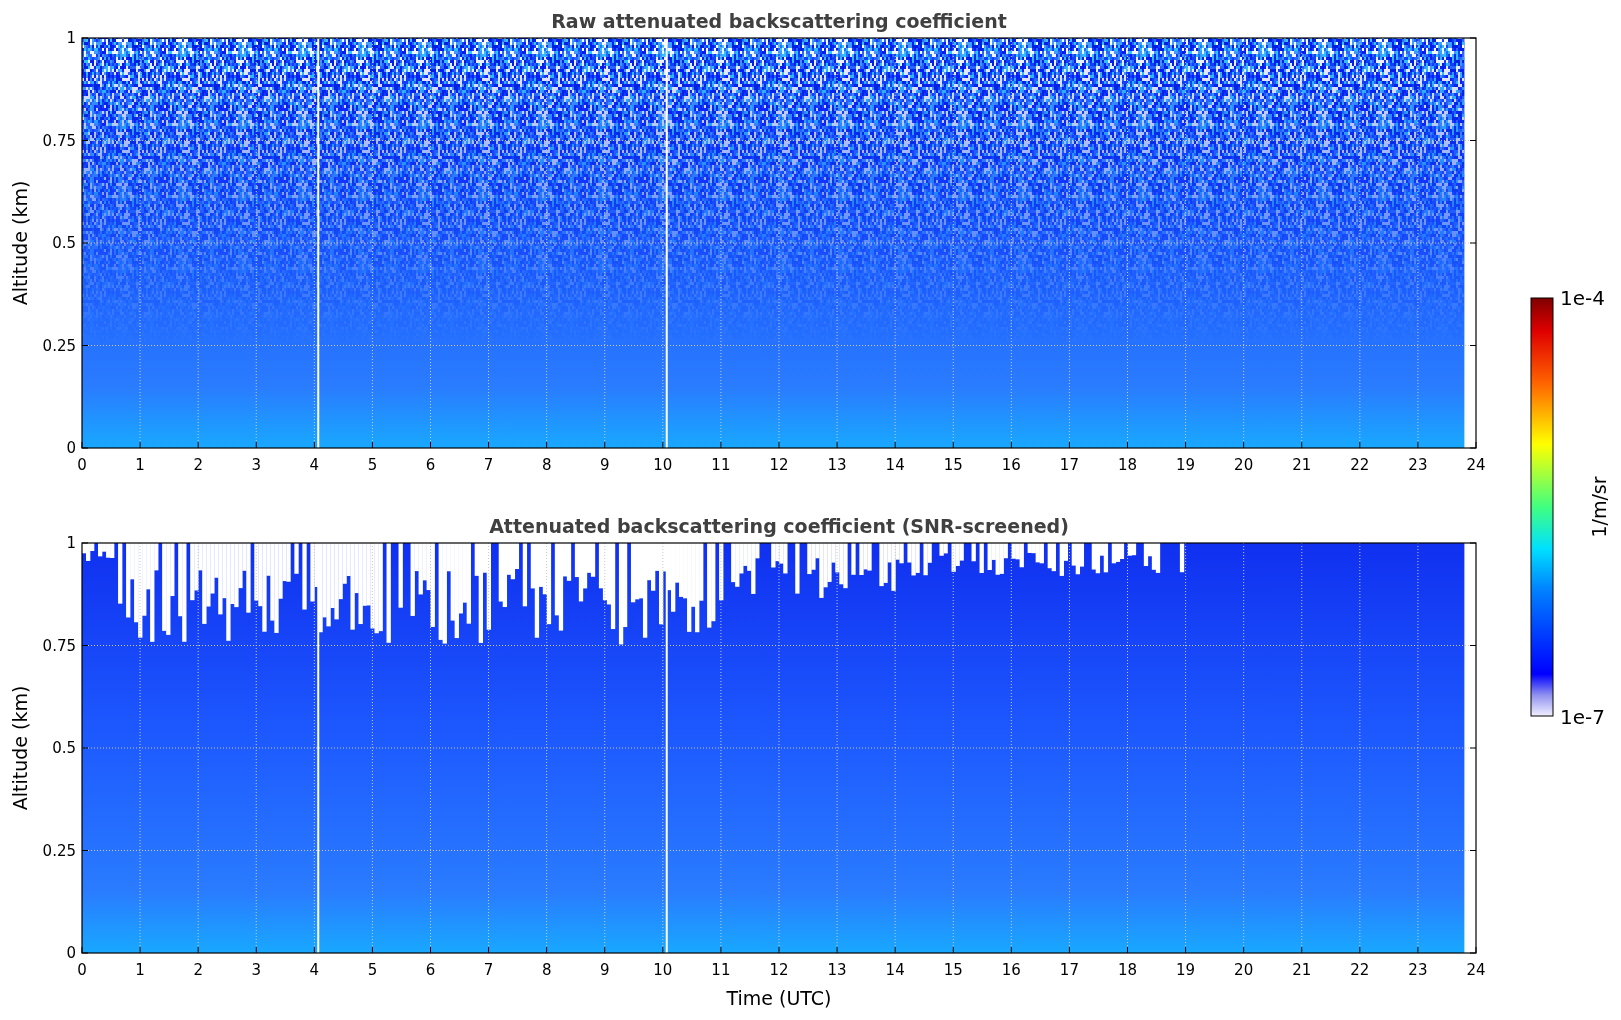  Describe the element at coordinates (1599, 507) in the screenshot. I see `colorbar-label: 1/m/sr` at that location.